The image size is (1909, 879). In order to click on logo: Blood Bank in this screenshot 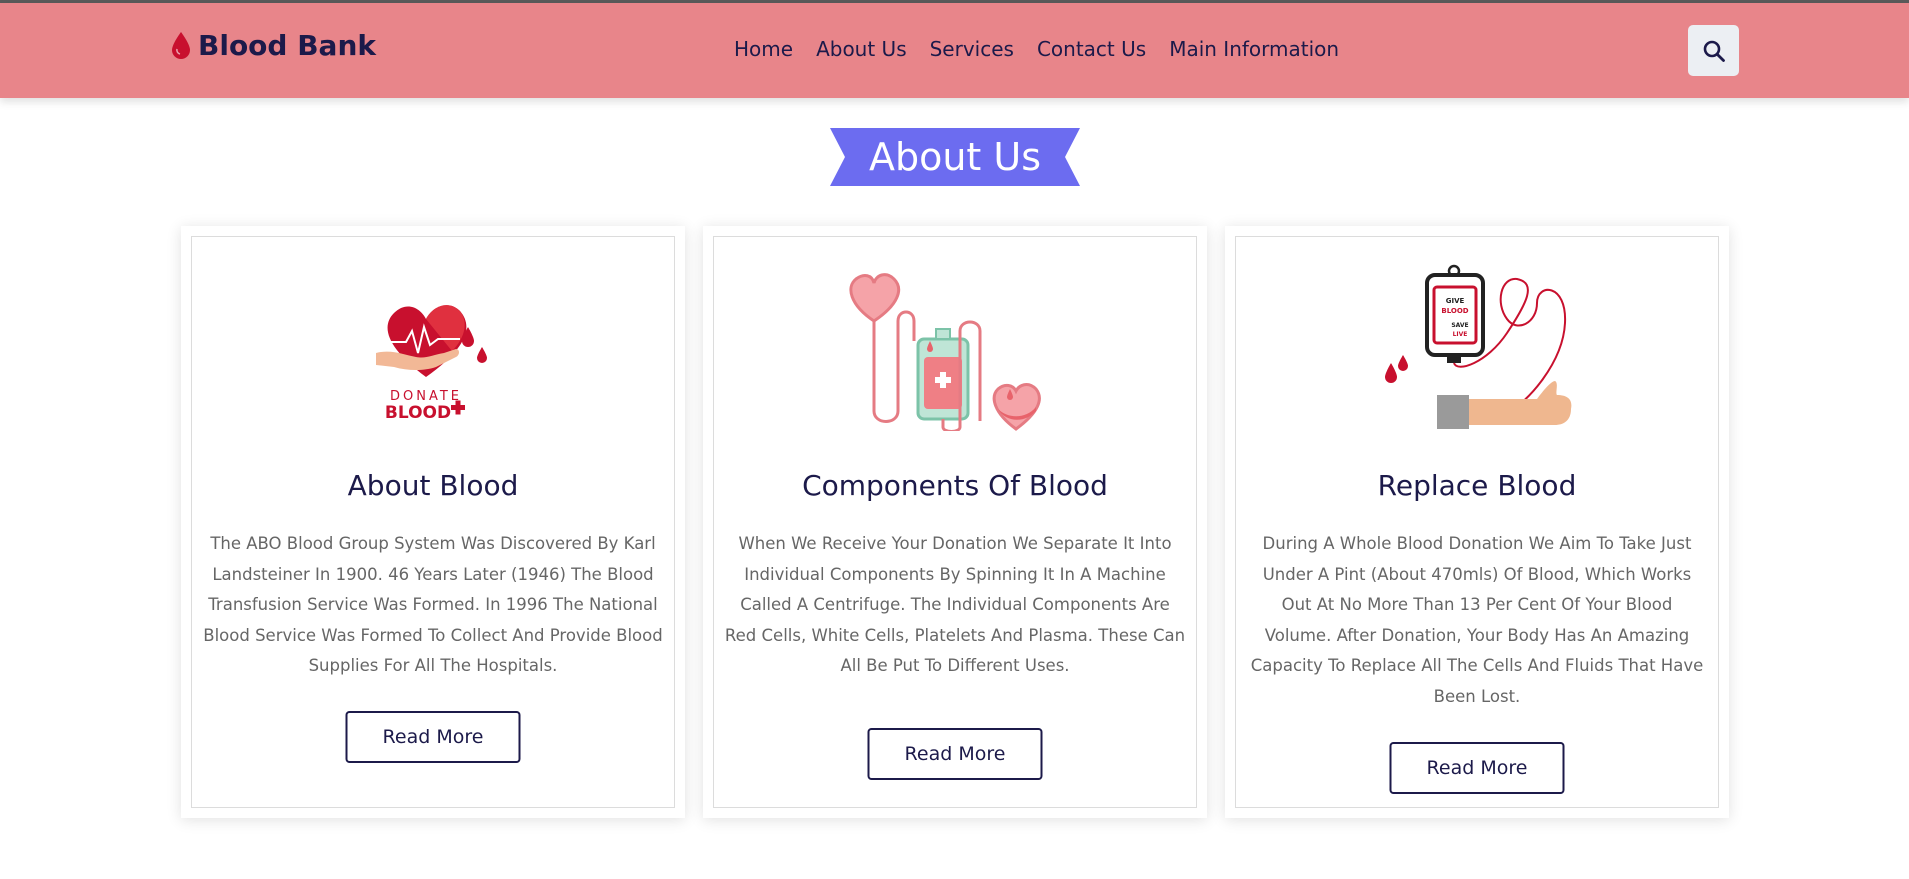, I will do `click(273, 45)`.